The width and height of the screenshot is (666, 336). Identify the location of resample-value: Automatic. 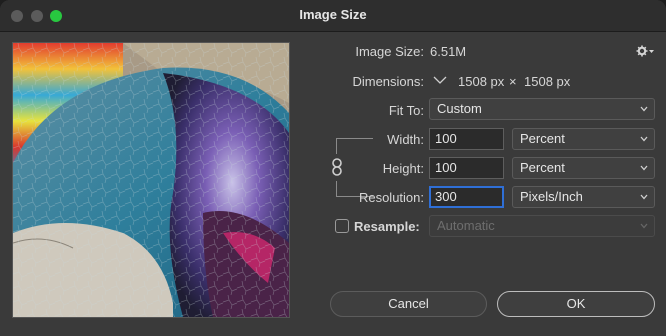
(466, 225).